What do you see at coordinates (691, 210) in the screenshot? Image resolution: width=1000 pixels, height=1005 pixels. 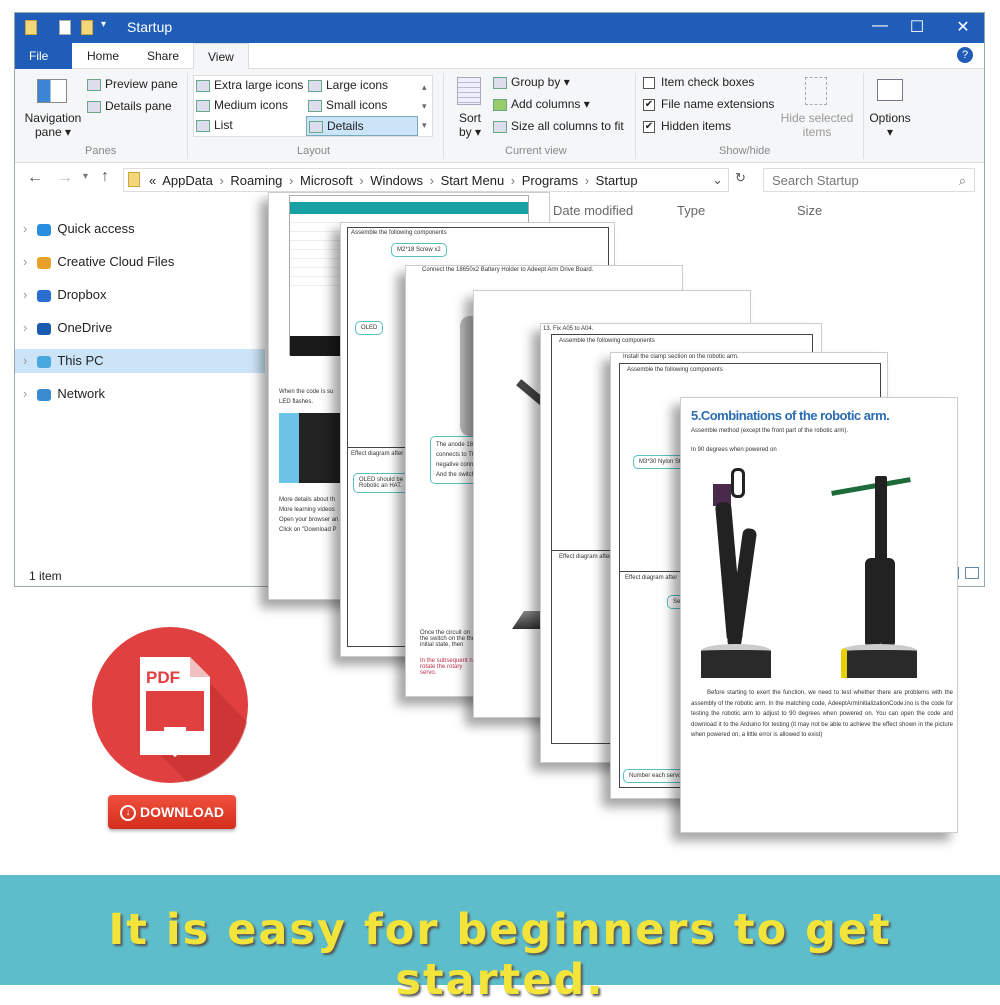 I see `column-header-type: Type` at bounding box center [691, 210].